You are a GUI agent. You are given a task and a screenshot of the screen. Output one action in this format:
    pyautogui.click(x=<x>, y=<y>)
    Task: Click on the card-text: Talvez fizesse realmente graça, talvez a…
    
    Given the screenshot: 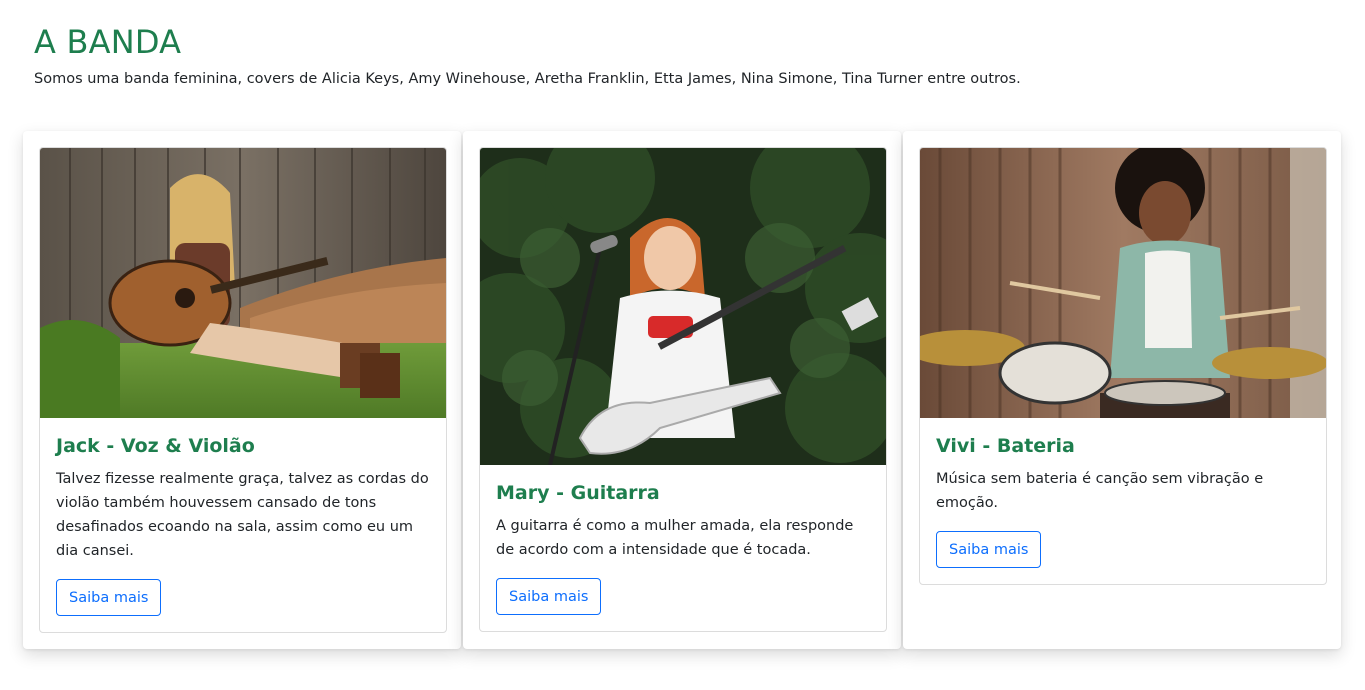 What is the action you would take?
    pyautogui.click(x=242, y=515)
    